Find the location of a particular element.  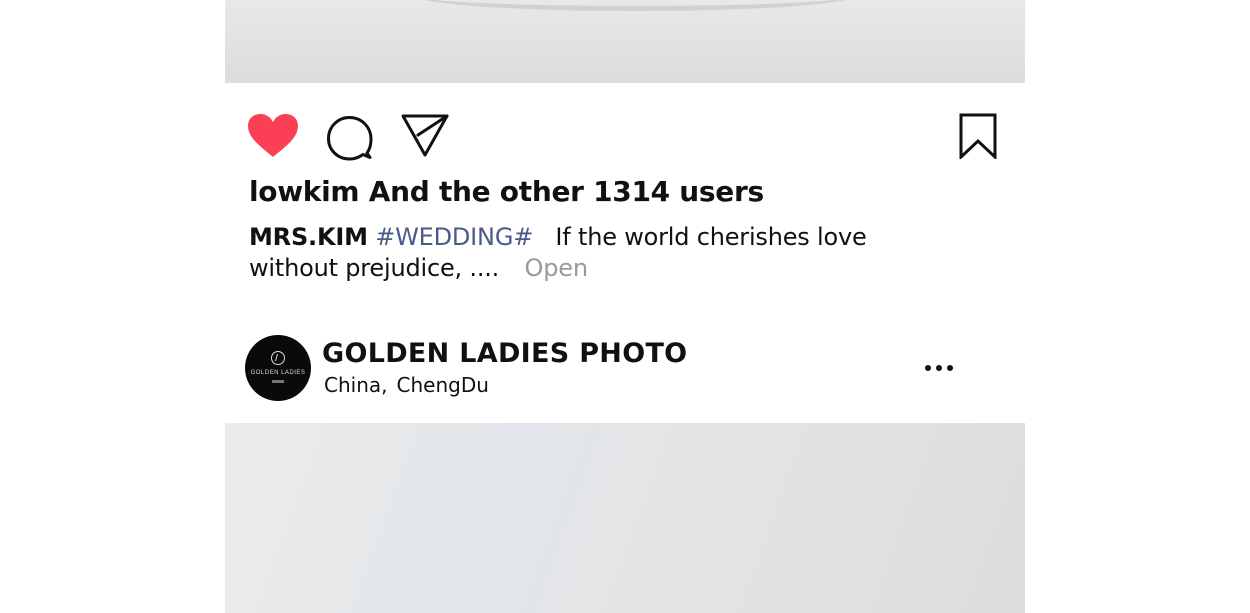

comment-bubble-icon is located at coordinates (350, 138).